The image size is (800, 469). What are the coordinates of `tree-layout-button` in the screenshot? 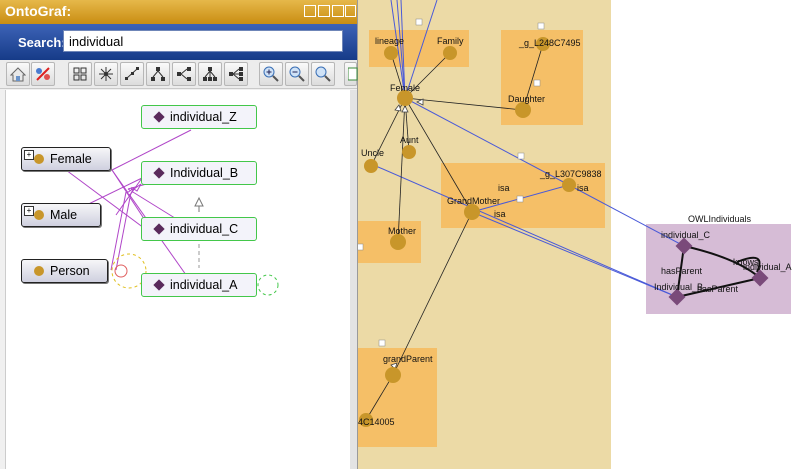 It's located at (158, 74).